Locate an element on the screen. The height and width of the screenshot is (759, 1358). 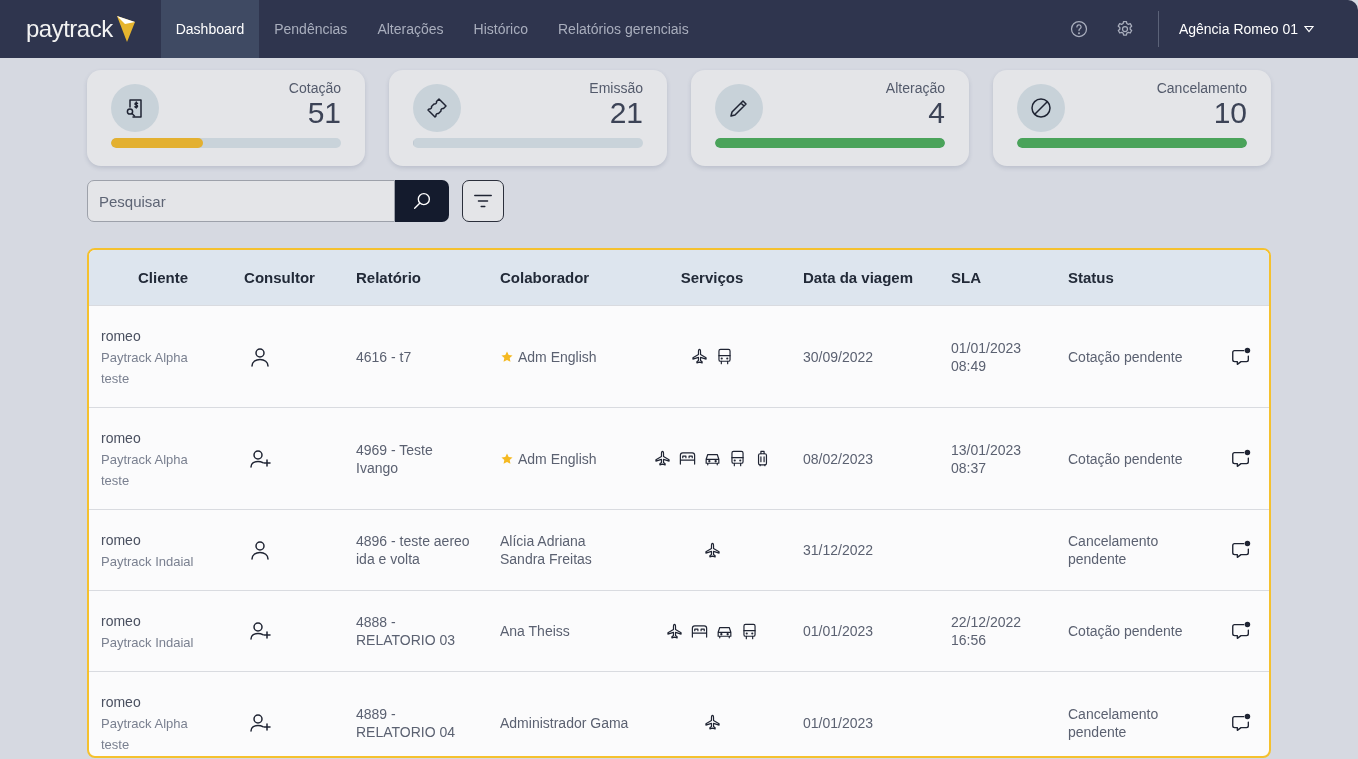
travel-date: 31/12/2022 is located at coordinates (838, 550).